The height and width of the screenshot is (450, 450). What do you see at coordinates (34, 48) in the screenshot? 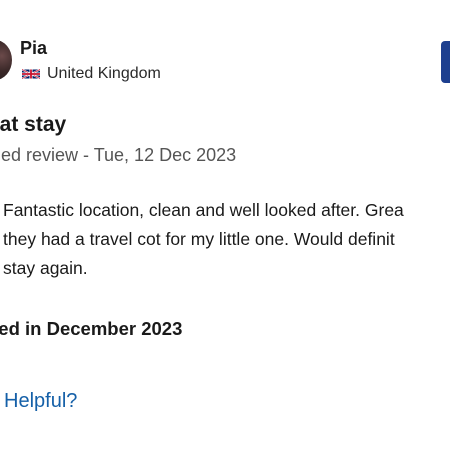
I see `reviewer-name: Pia` at bounding box center [34, 48].